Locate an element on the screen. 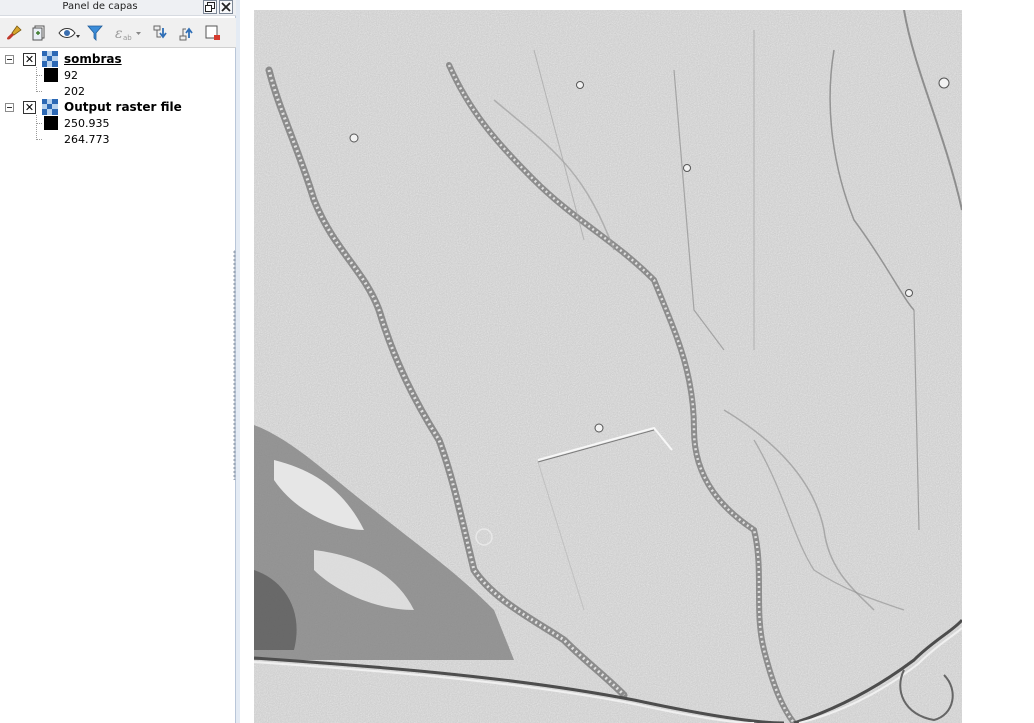  filter-expression-button: ε ab is located at coordinates (128, 33).